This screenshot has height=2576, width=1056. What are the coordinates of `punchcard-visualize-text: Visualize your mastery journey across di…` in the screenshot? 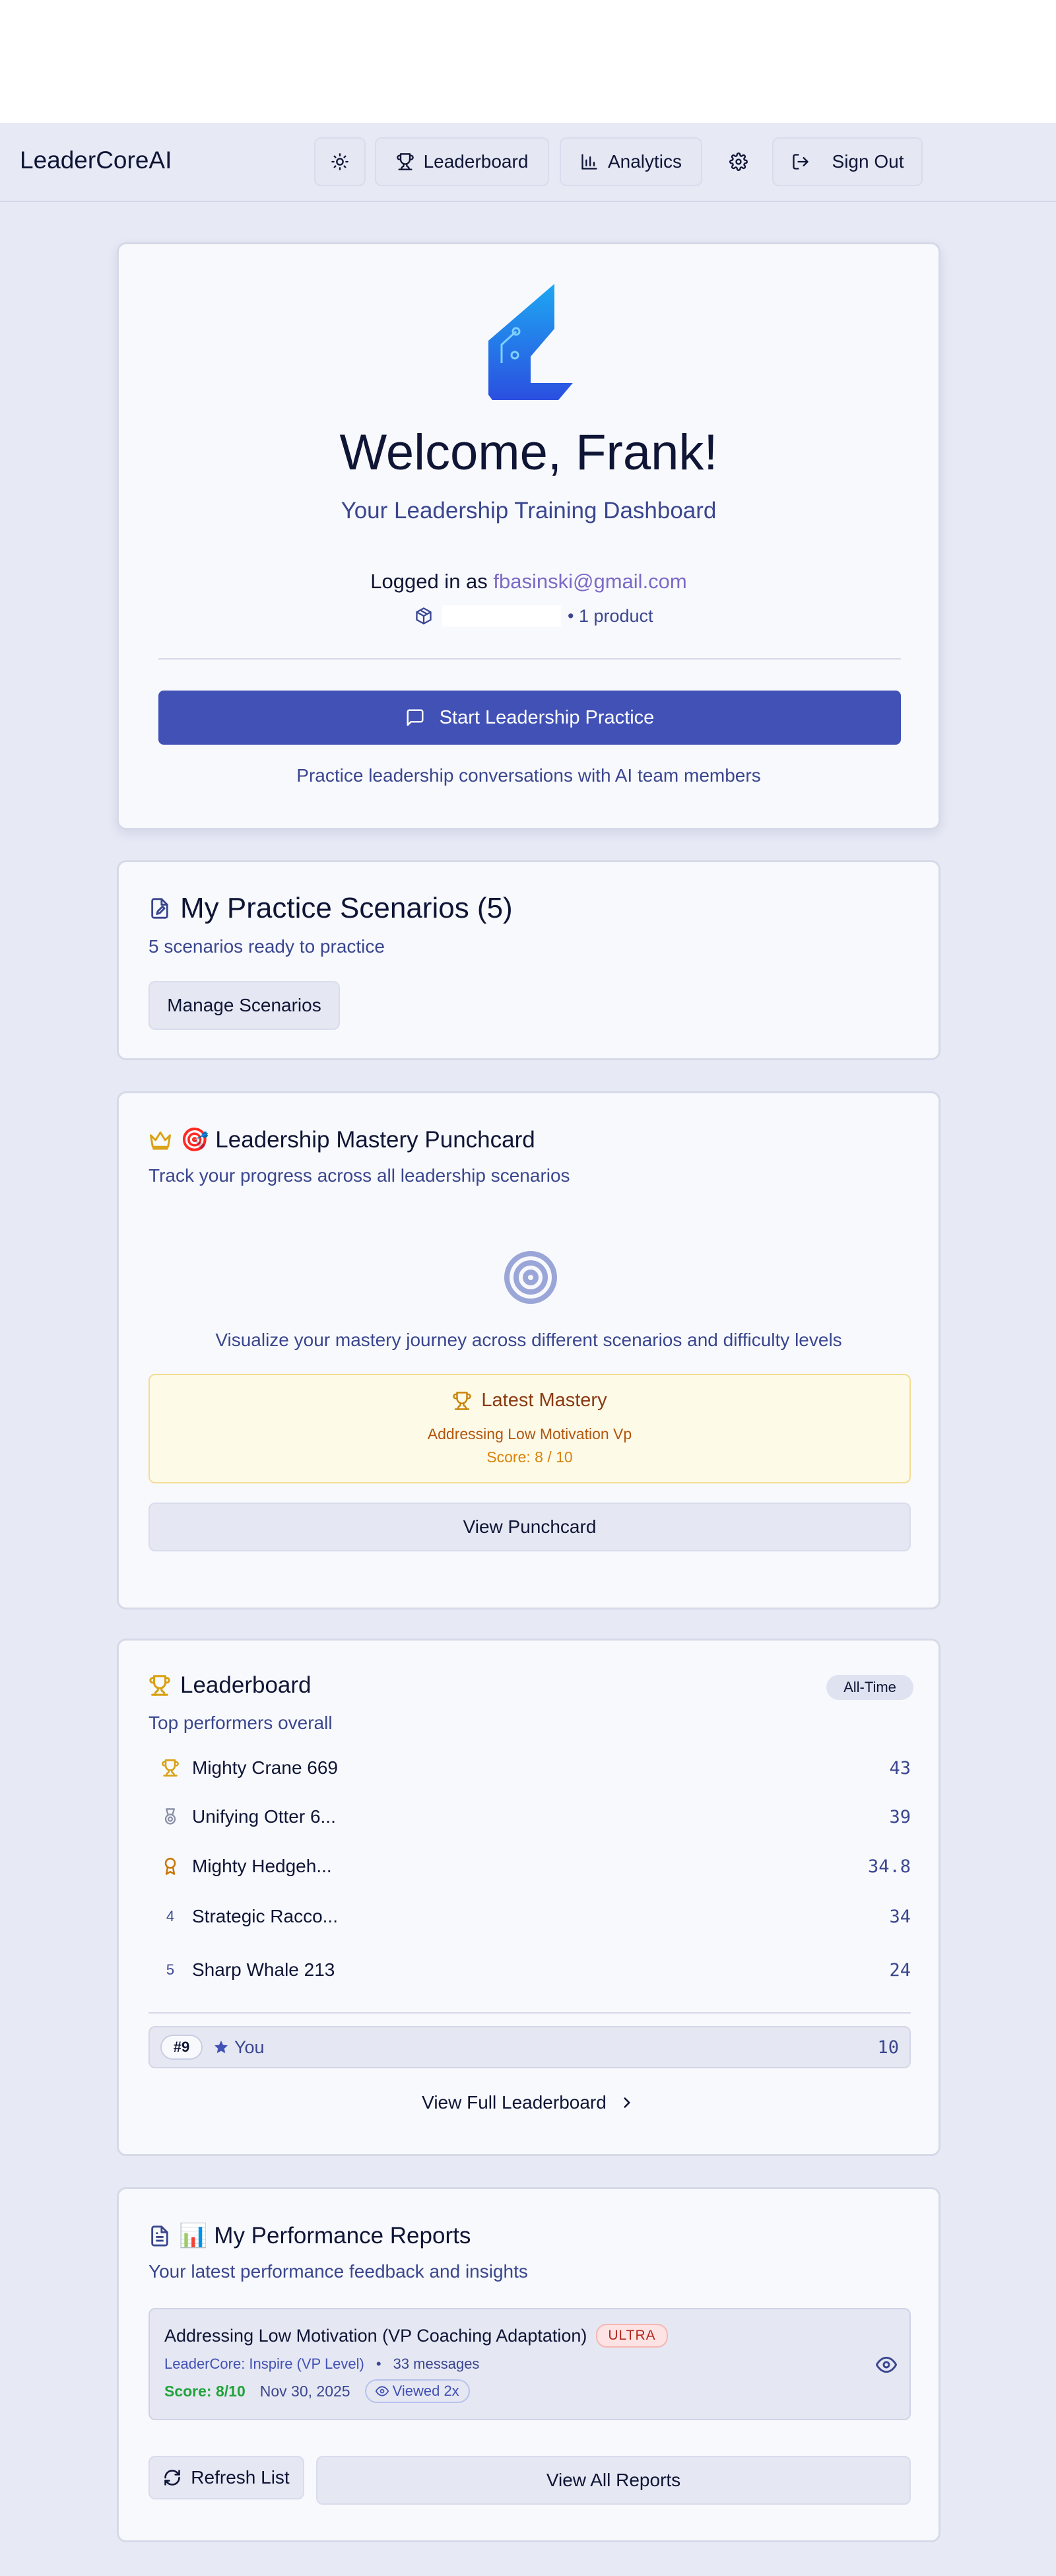 It's located at (528, 1340).